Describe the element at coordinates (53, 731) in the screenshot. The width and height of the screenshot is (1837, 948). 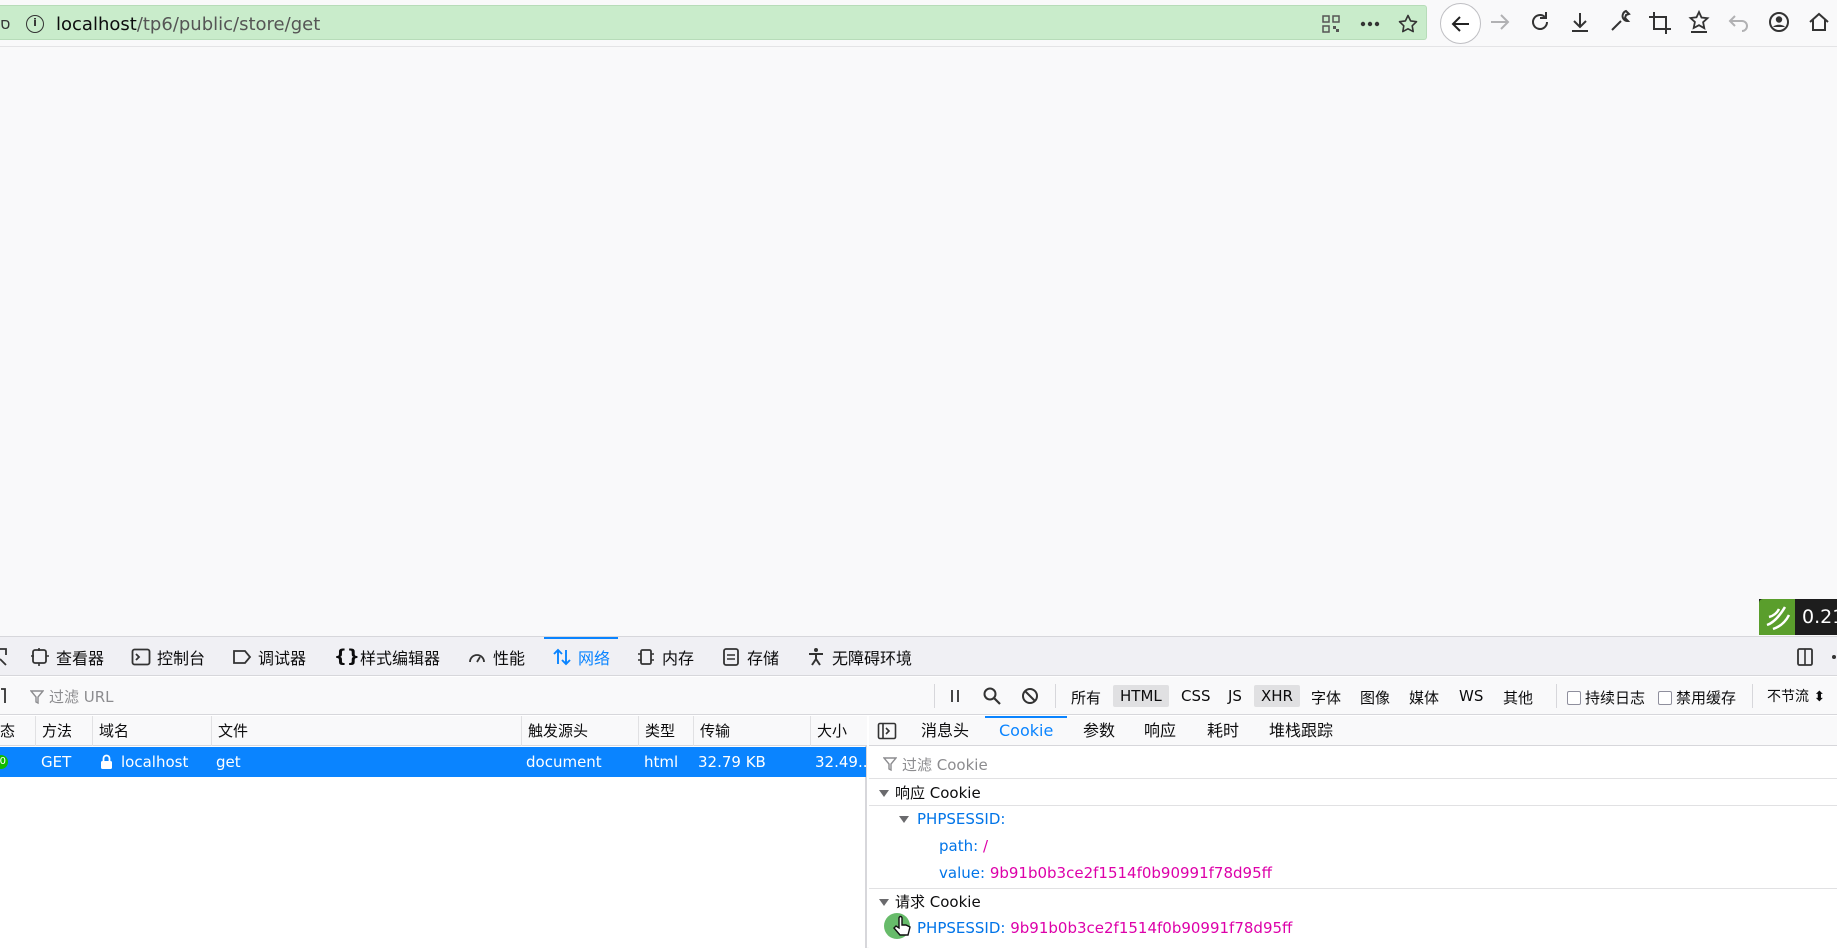
I see `column-method: 方法` at that location.